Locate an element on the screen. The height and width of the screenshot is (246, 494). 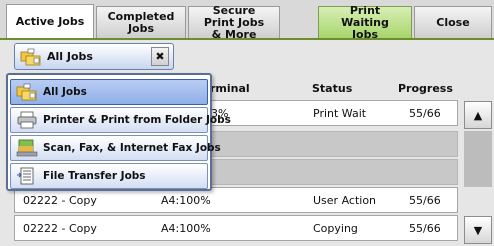
option-printer-jobs: Printer & Print from Folder Jobs is located at coordinates (120, 120).